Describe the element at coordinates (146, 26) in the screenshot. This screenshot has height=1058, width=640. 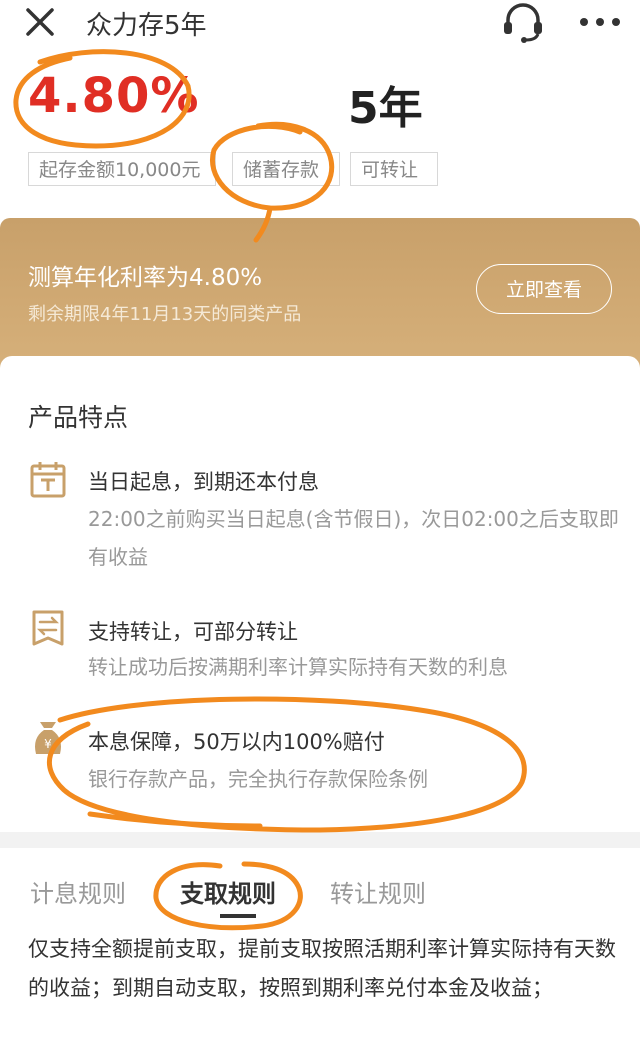
I see `page-title: 众力存5年` at that location.